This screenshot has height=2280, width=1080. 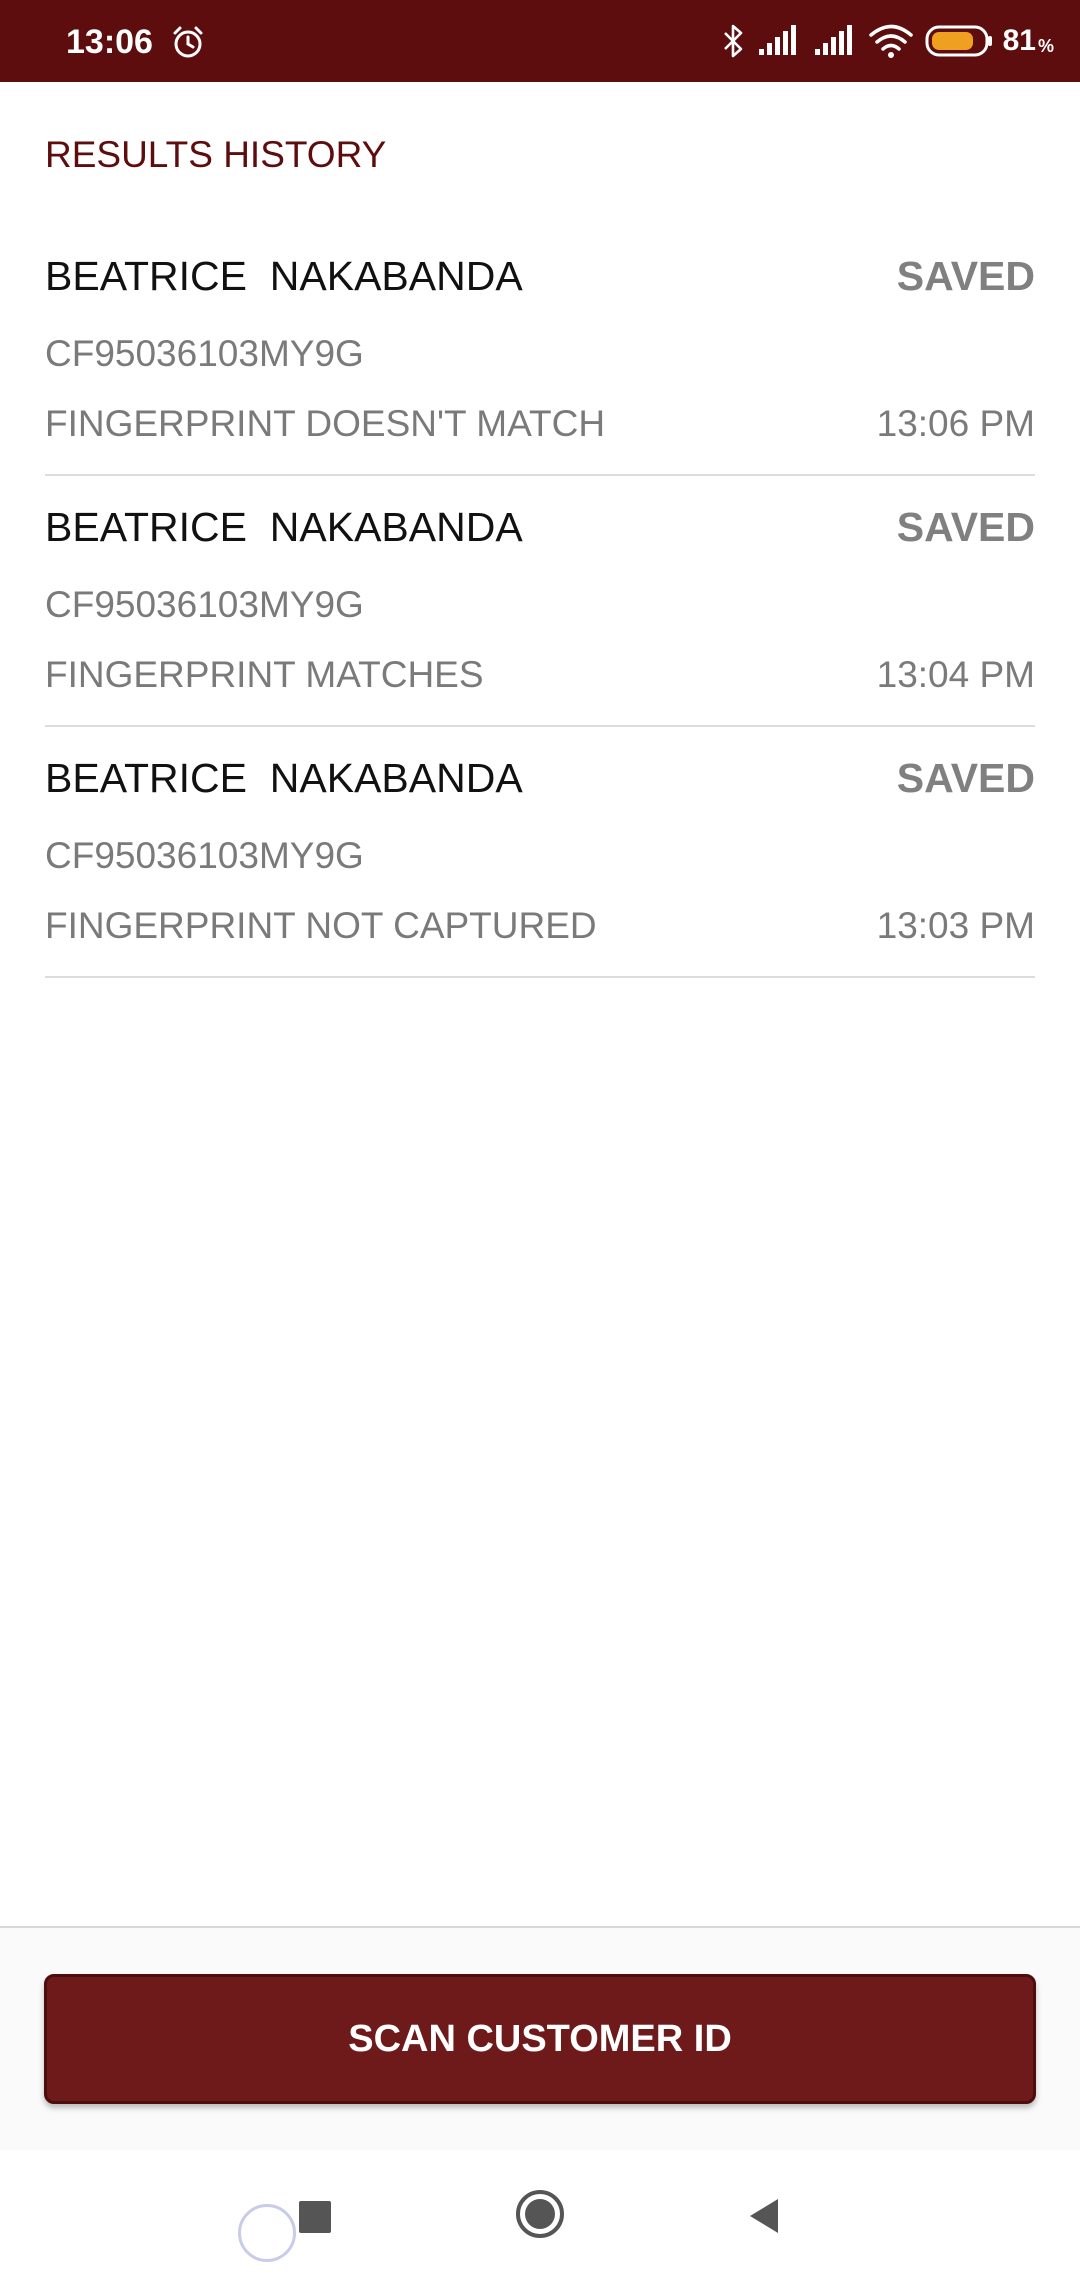 I want to click on status-bar: 13:06 81 %, so click(x=540, y=41).